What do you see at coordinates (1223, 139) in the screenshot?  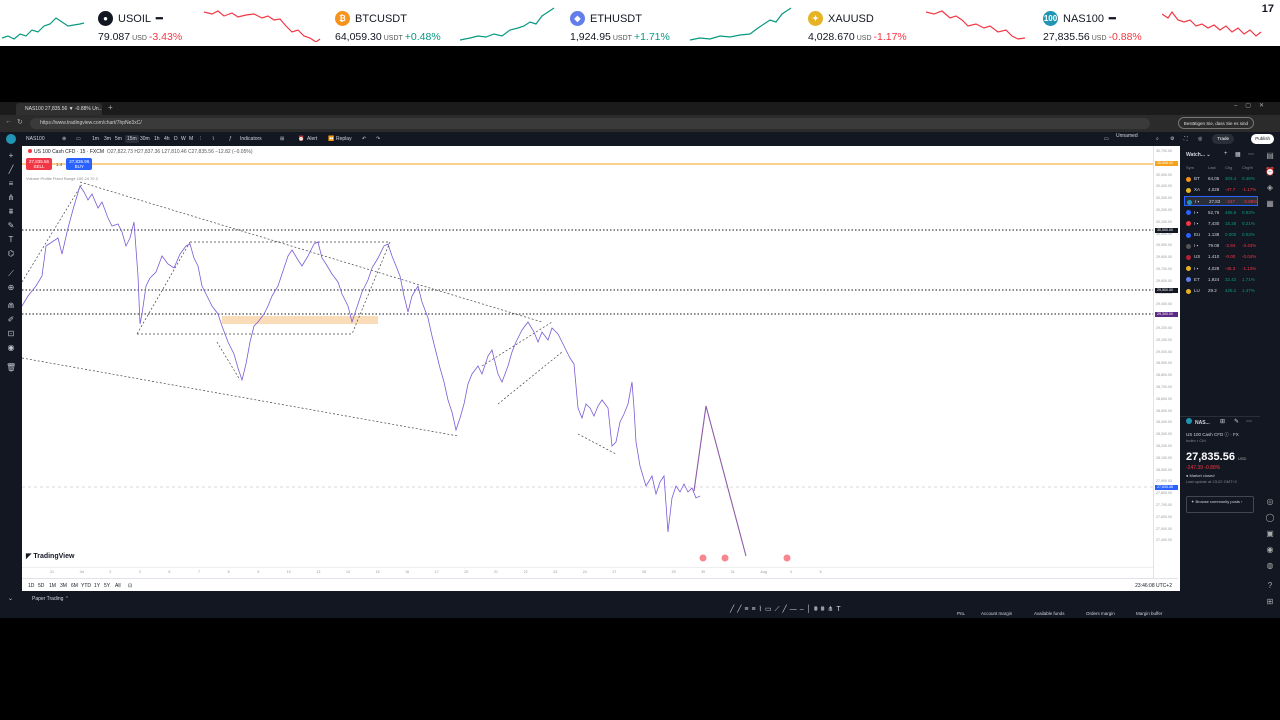 I see `trade-button: Trade` at bounding box center [1223, 139].